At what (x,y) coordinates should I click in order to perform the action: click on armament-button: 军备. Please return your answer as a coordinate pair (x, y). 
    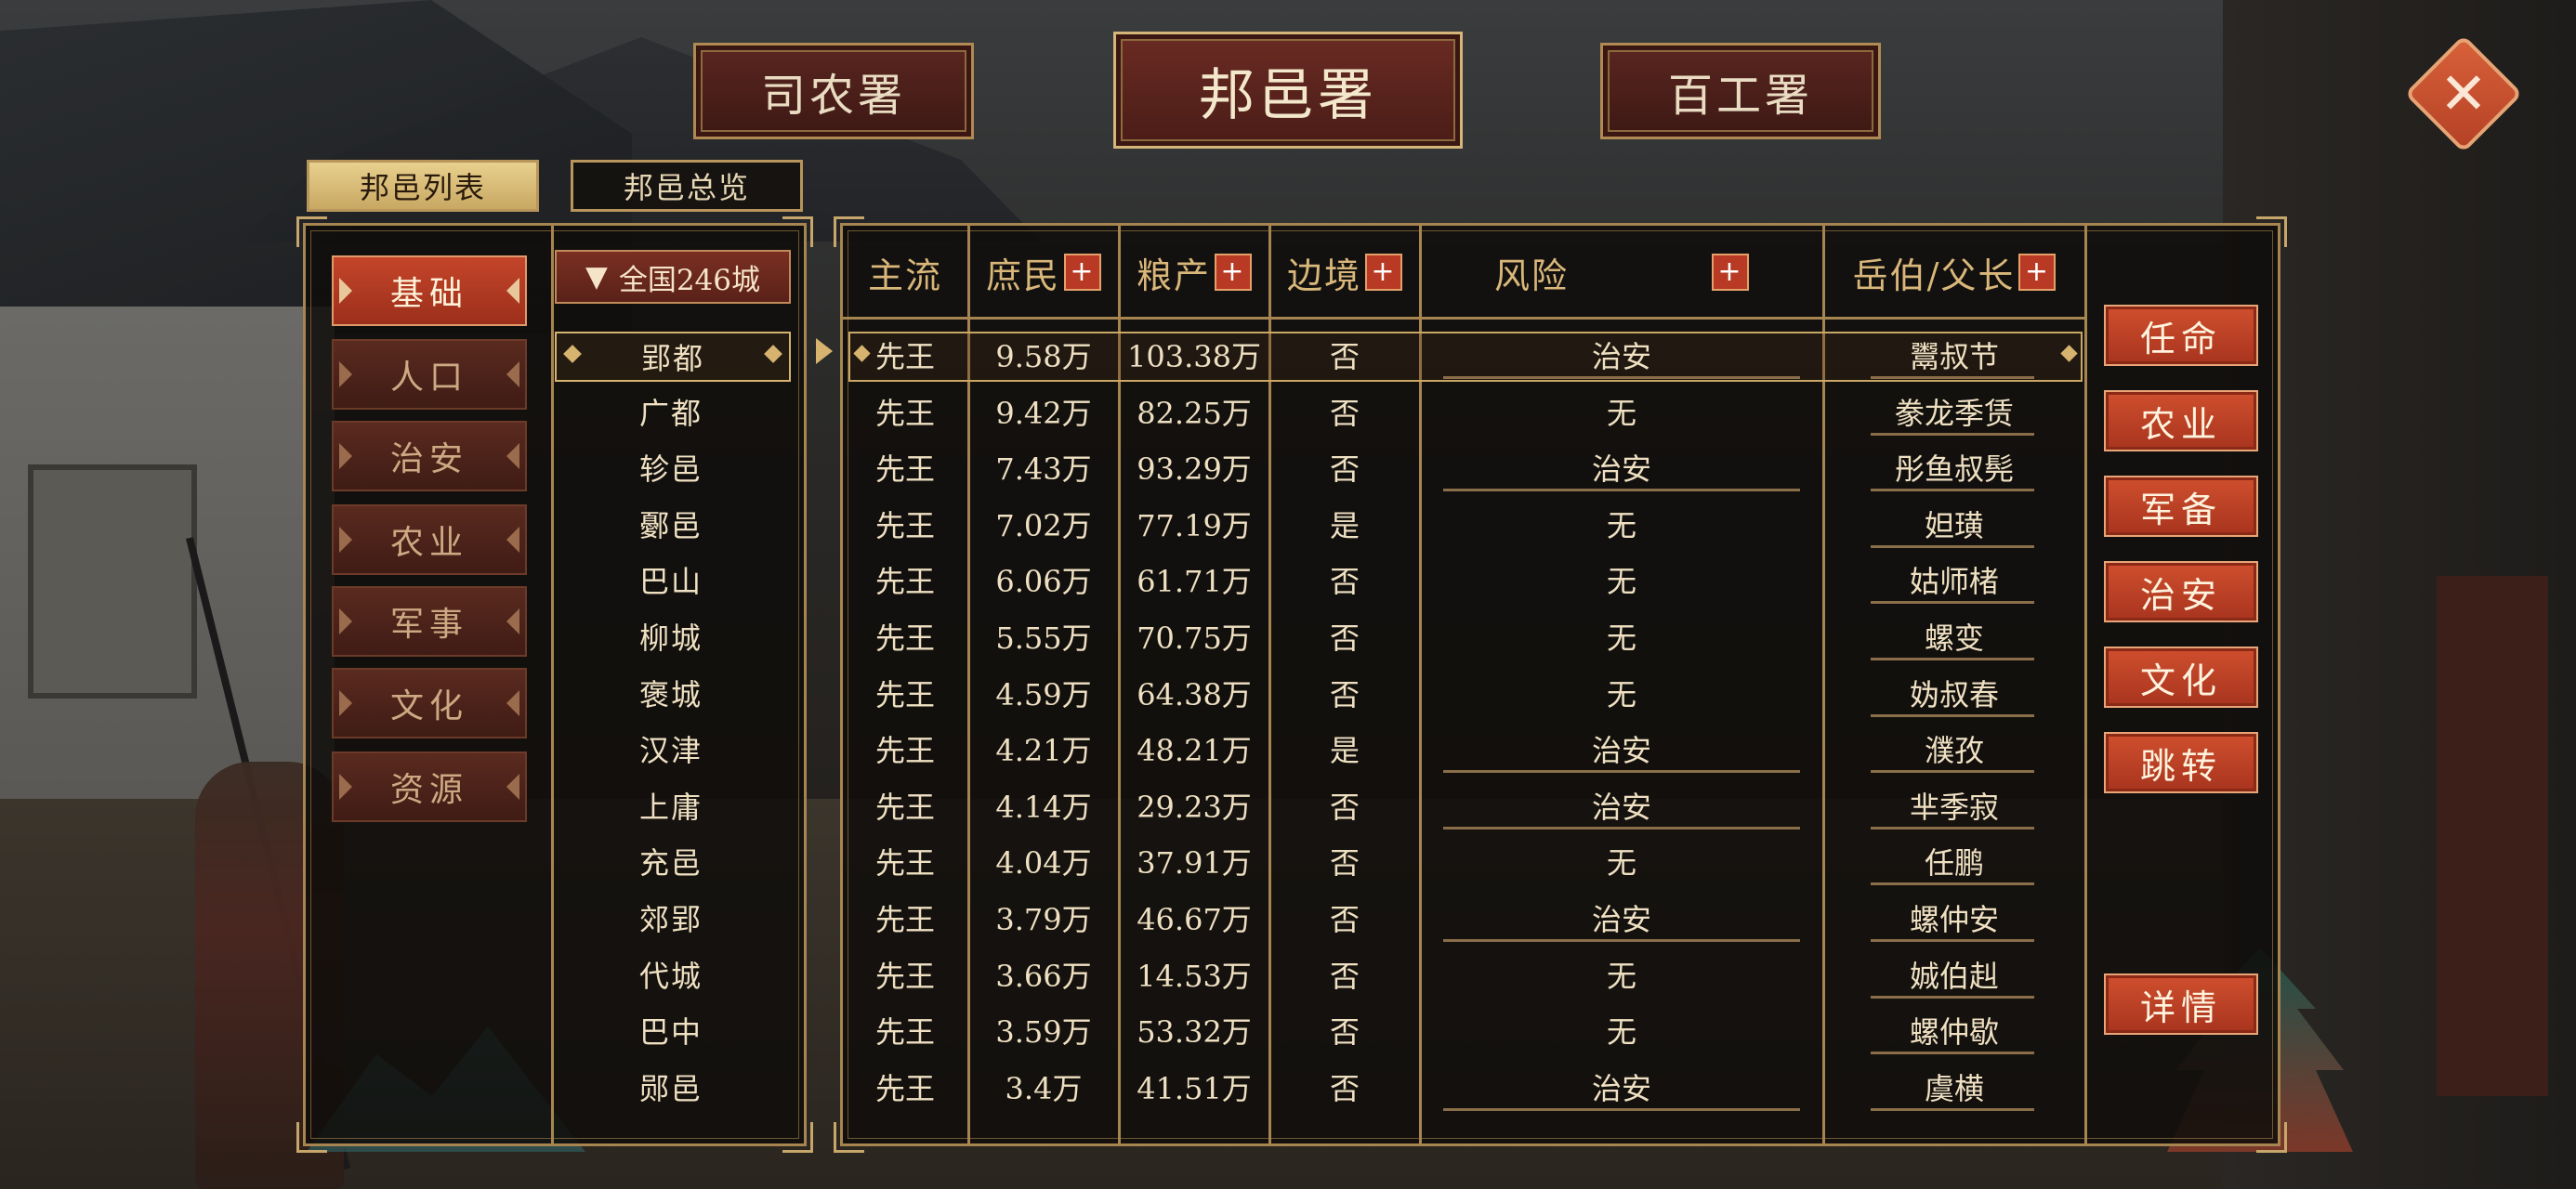
    Looking at the image, I should click on (2181, 507).